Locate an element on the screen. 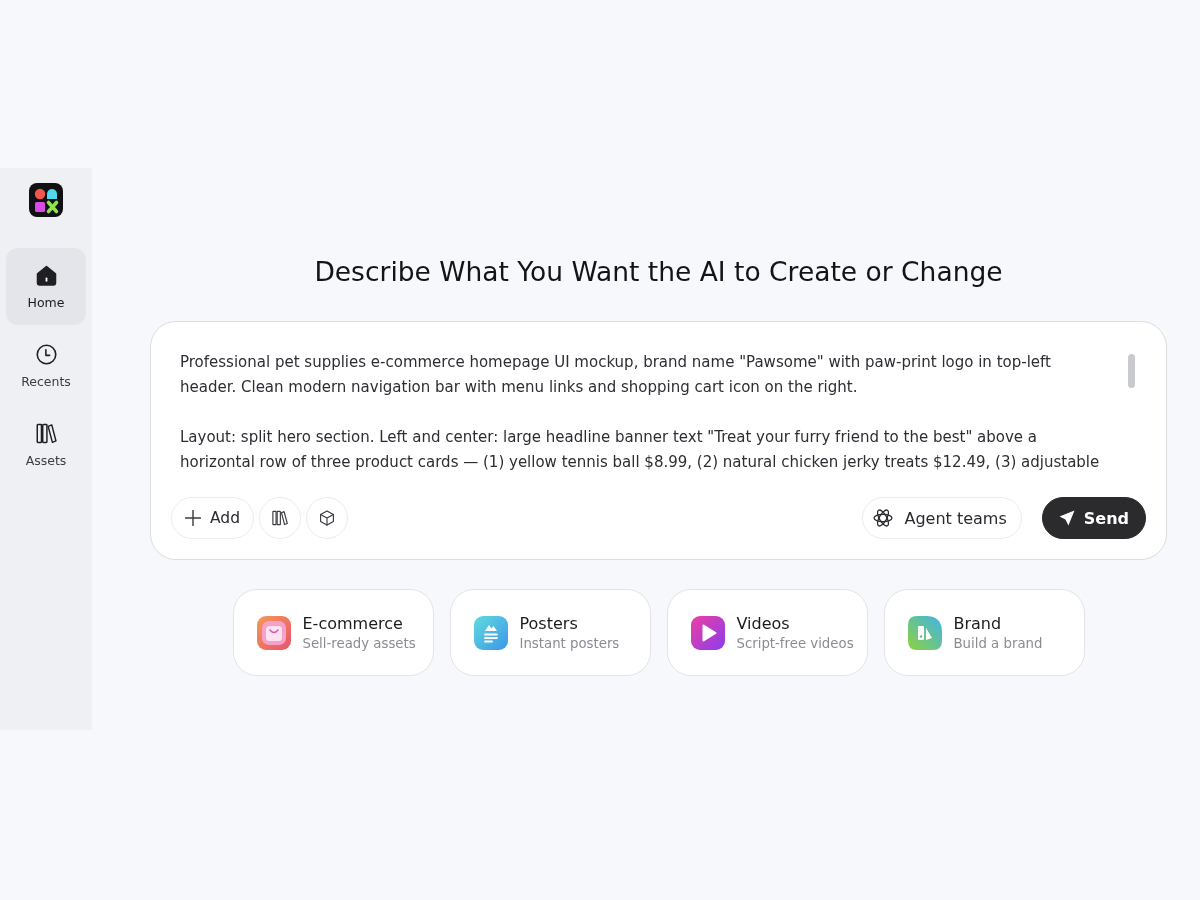 Image resolution: width=1200 pixels, height=900 pixels. card-title: E-commerce is located at coordinates (353, 623).